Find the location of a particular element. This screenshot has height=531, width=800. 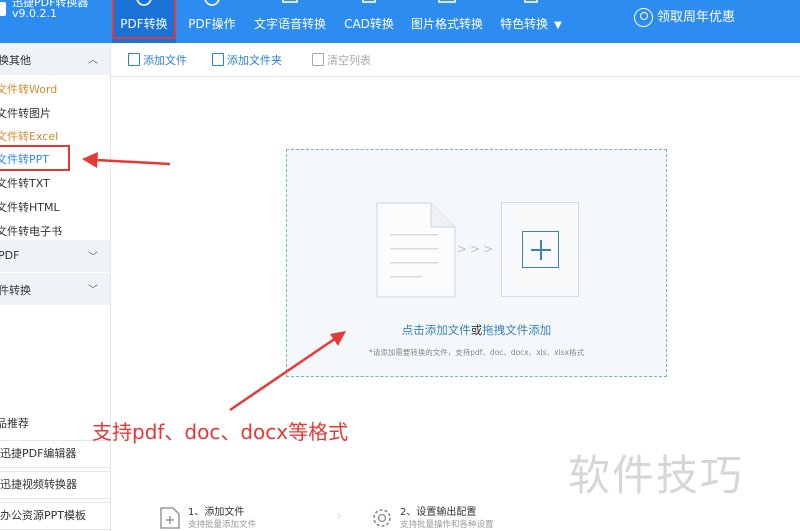

tab-label: 特色转换 ▼ is located at coordinates (531, 24).